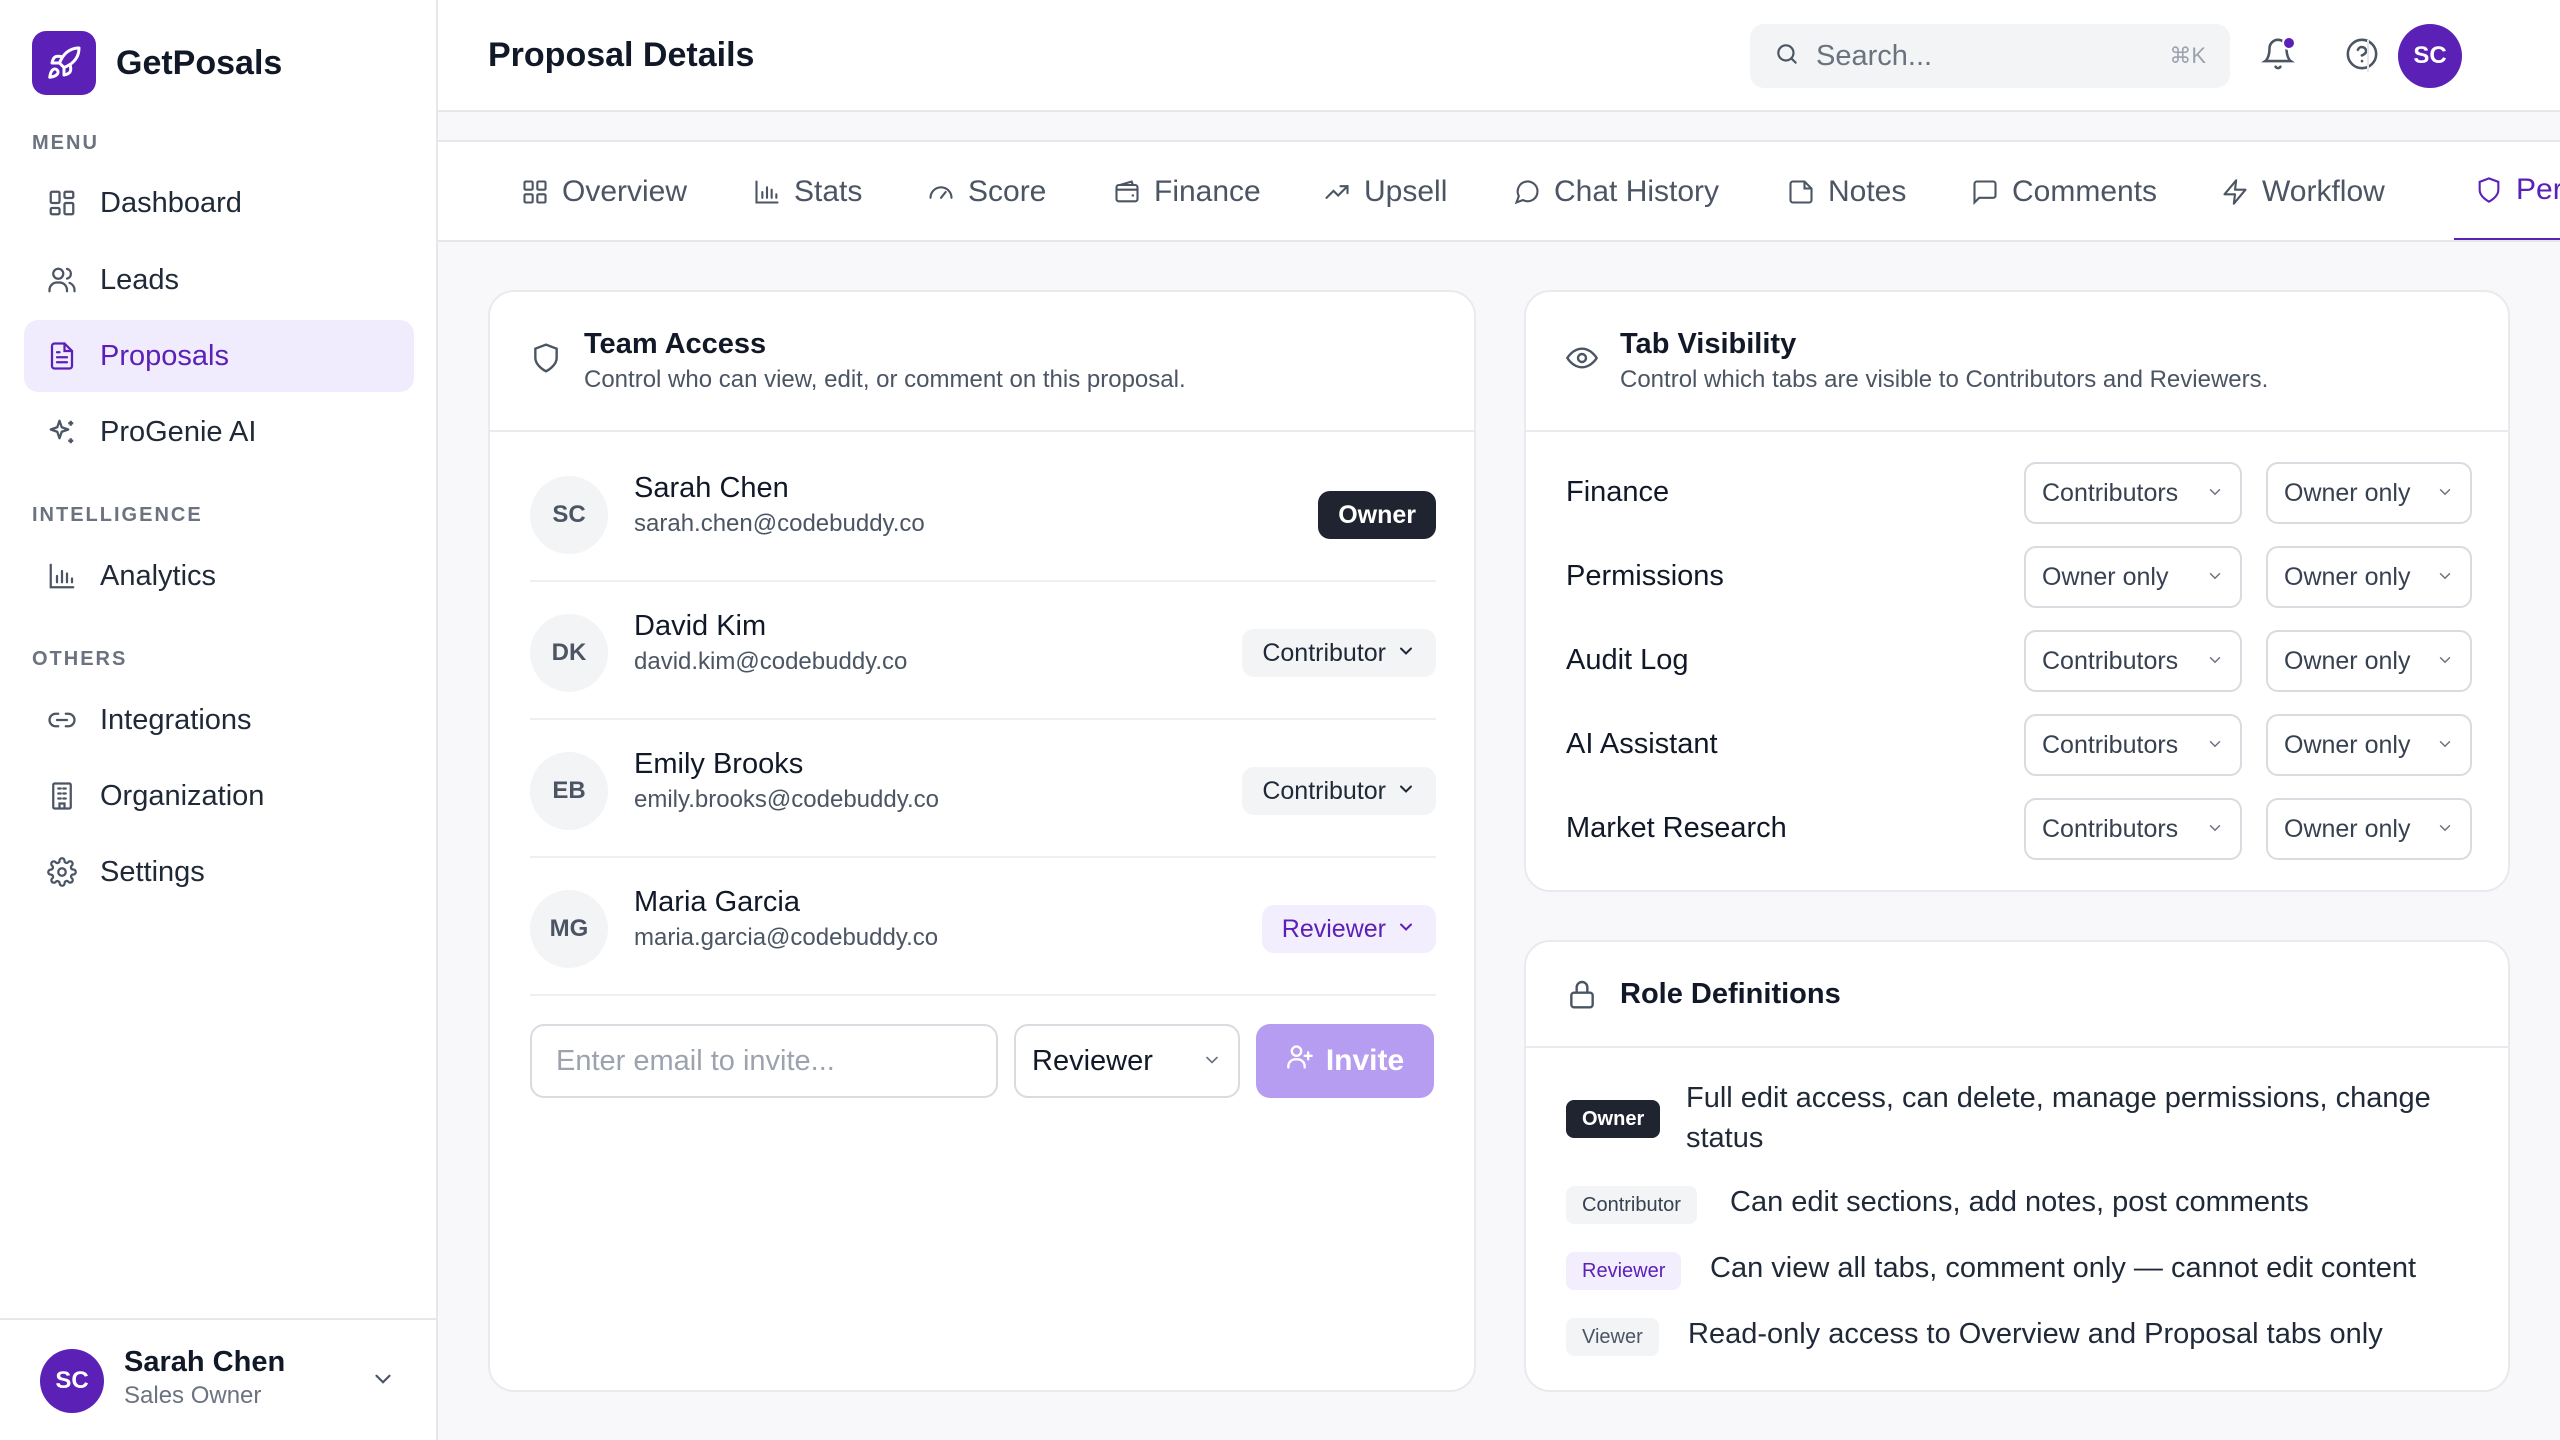 This screenshot has height=1440, width=2560. I want to click on sidebar-item-leads: Leads, so click(219, 280).